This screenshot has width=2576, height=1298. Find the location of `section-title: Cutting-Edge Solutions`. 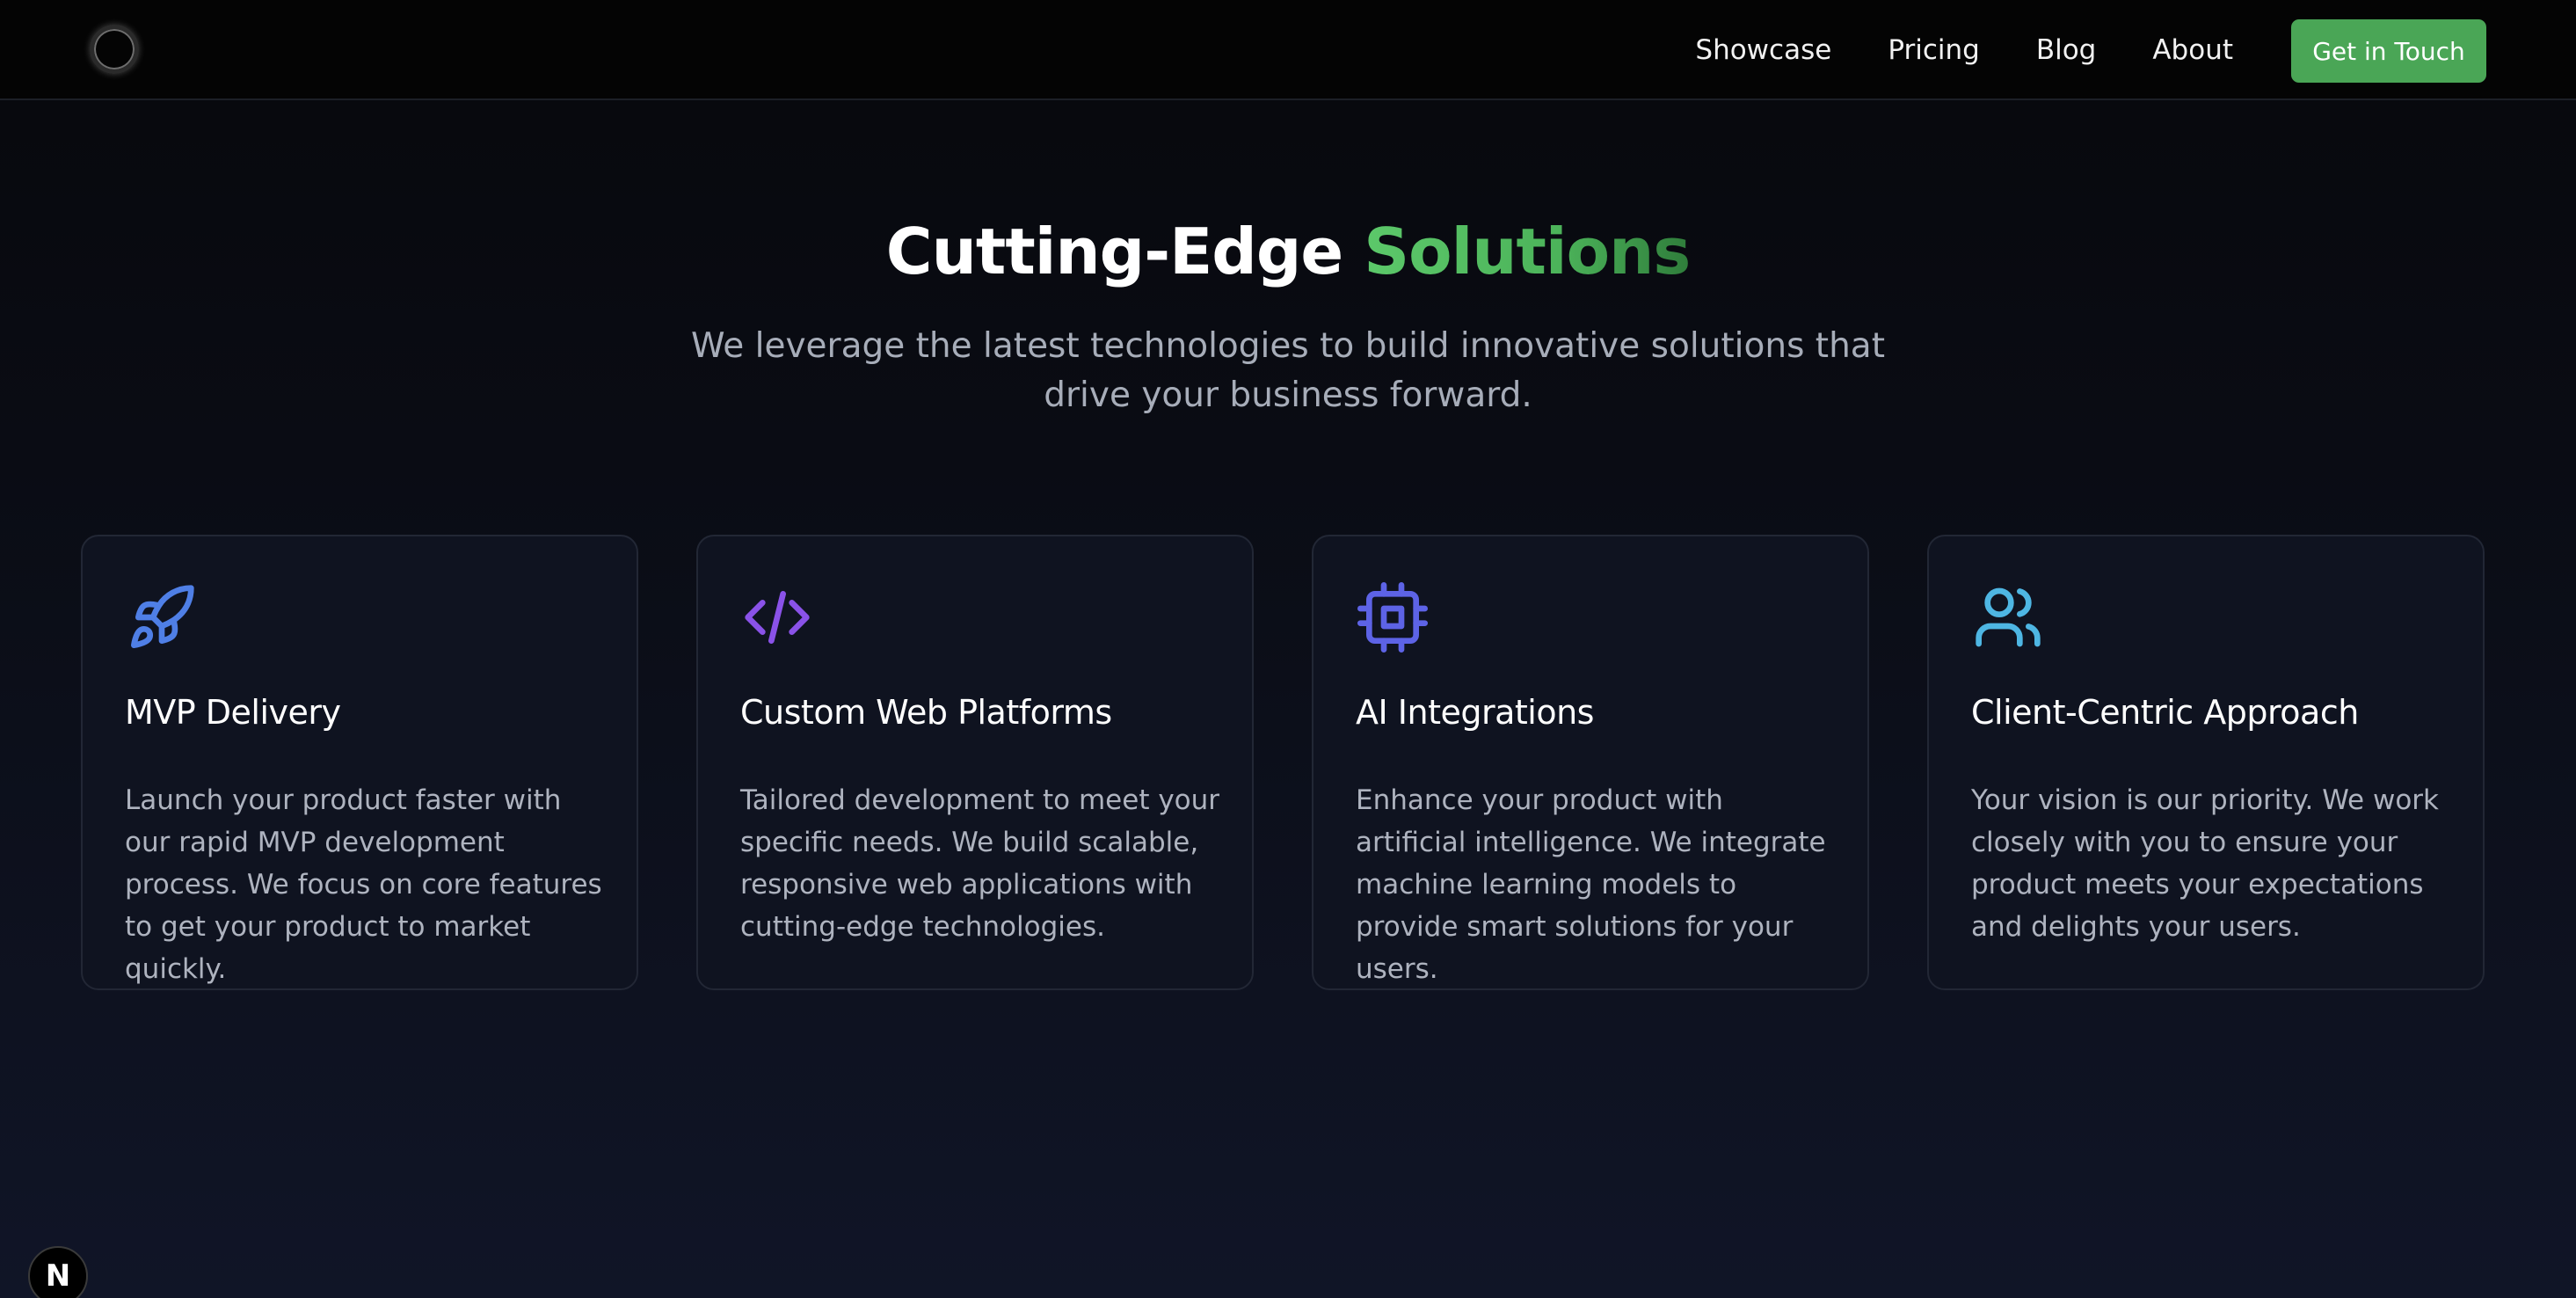

section-title: Cutting-Edge Solutions is located at coordinates (1288, 251).